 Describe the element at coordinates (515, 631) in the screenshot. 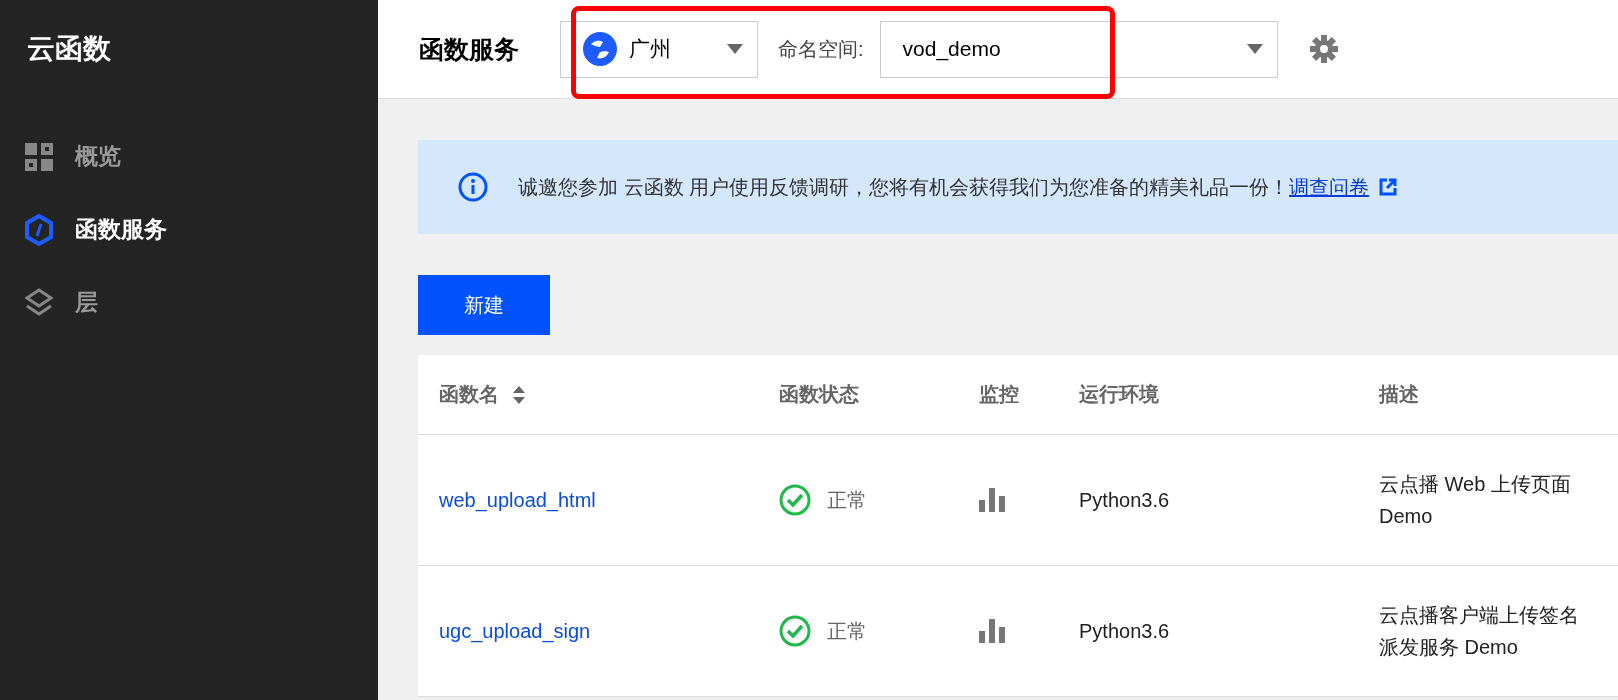

I see `function-name-link: ugc_upload_sign` at that location.